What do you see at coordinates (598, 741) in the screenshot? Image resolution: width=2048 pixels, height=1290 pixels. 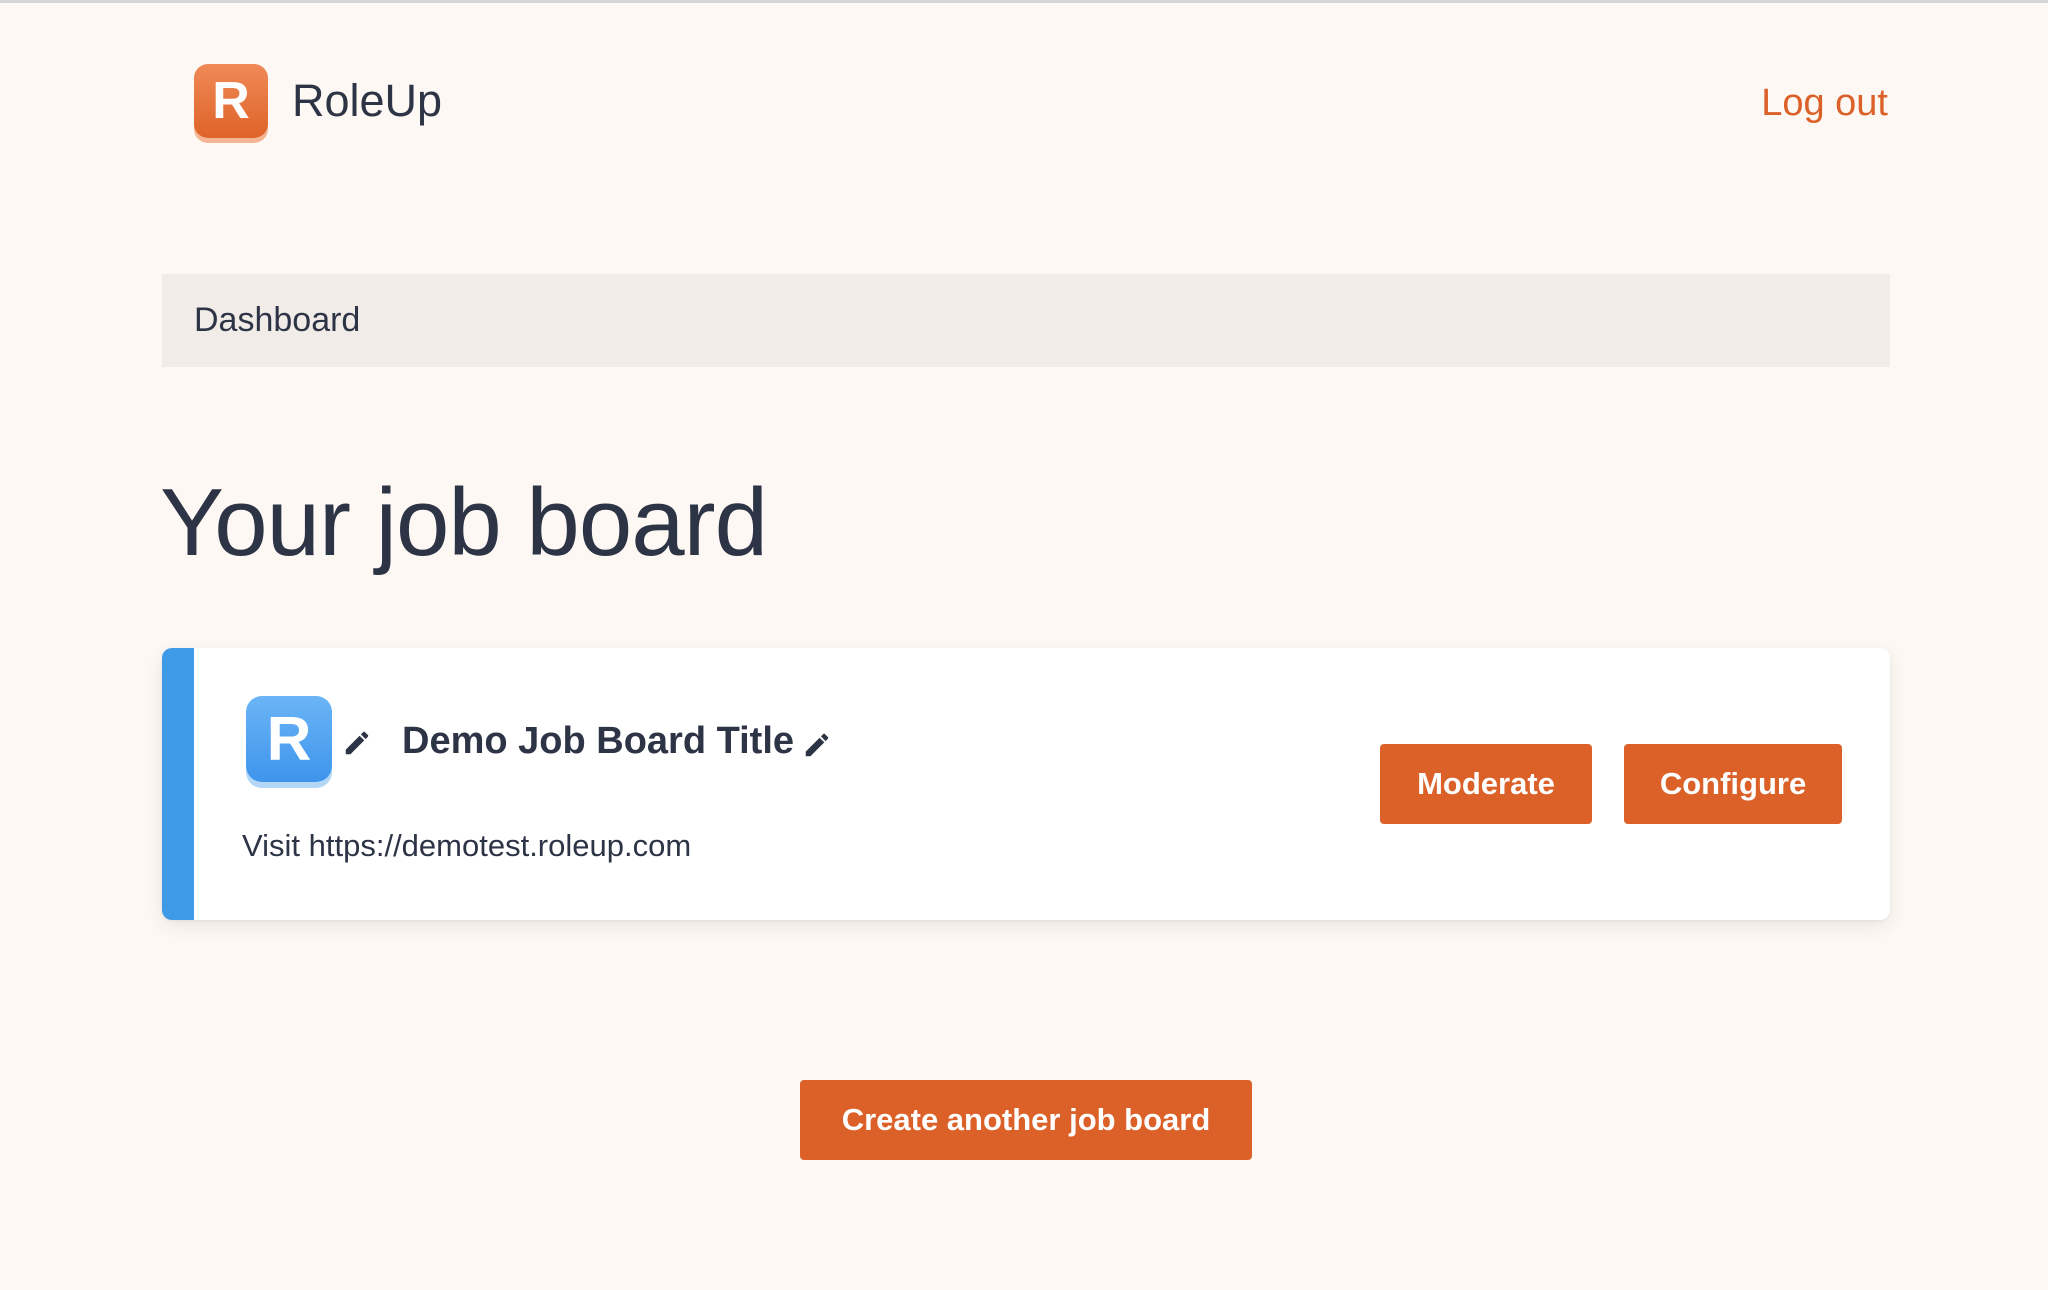 I see `job-board-title: Demo Job Board Title` at bounding box center [598, 741].